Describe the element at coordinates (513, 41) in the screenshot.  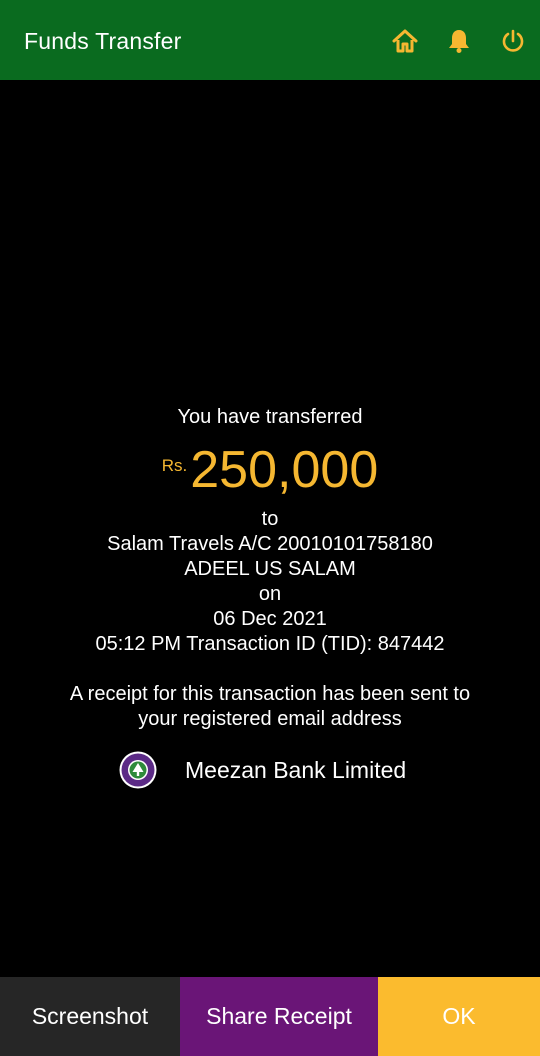
I see `power-icon` at that location.